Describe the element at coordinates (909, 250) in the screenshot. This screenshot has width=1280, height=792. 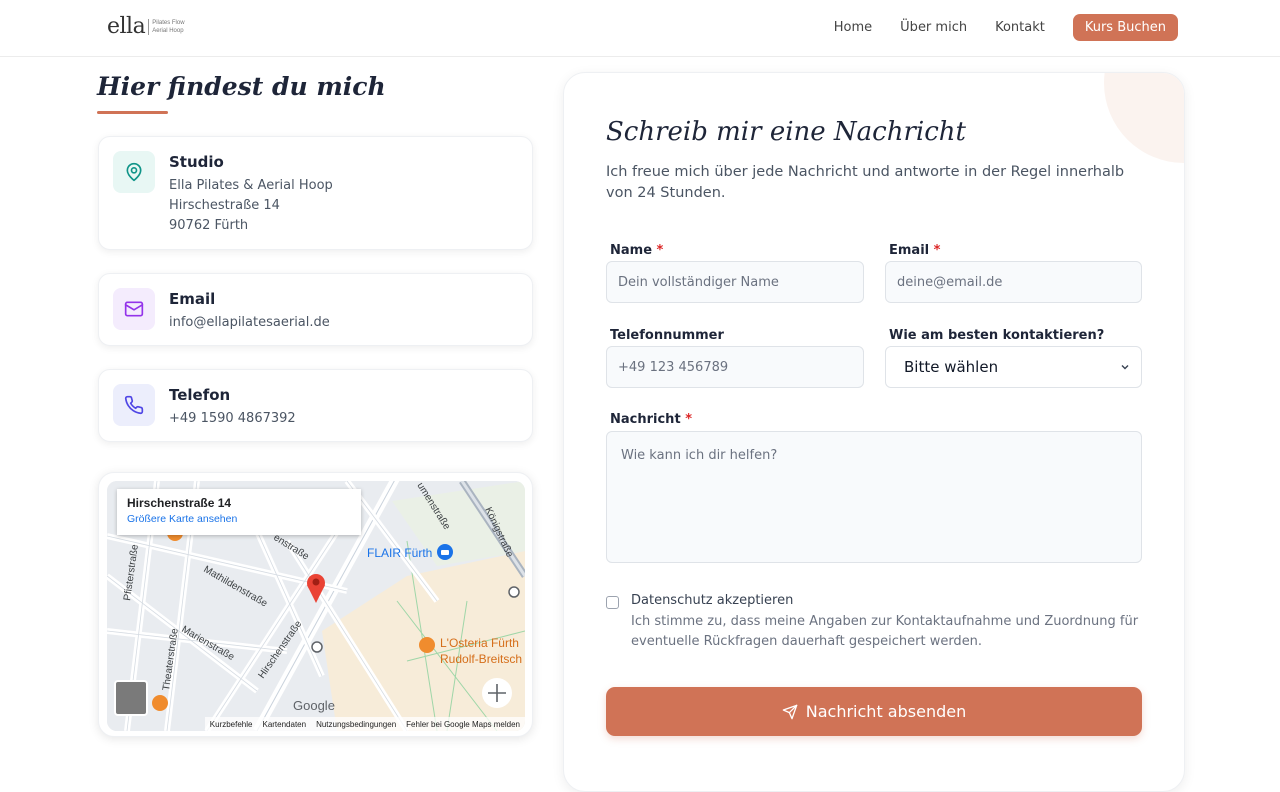
I see `email-label-text: Email` at that location.